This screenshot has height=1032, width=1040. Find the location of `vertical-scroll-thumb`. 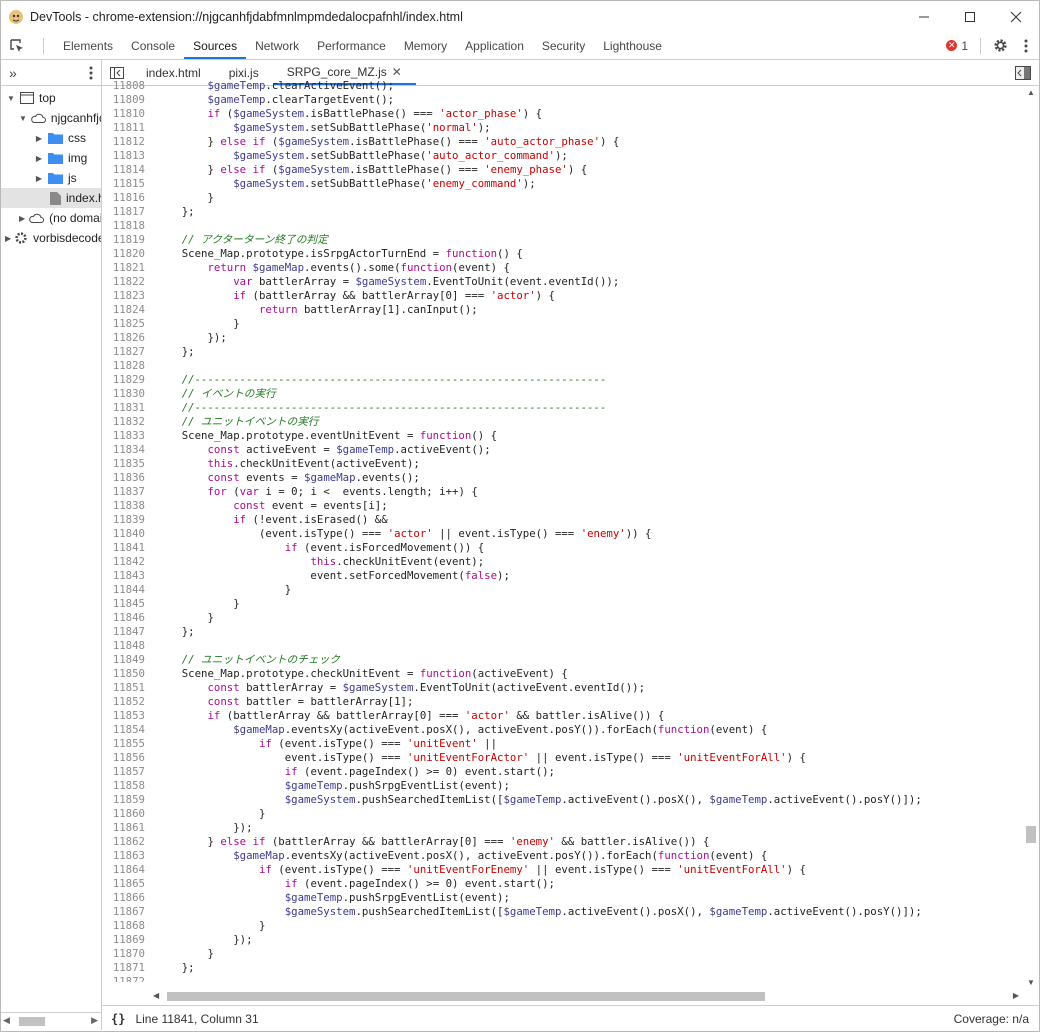

vertical-scroll-thumb is located at coordinates (1031, 834).